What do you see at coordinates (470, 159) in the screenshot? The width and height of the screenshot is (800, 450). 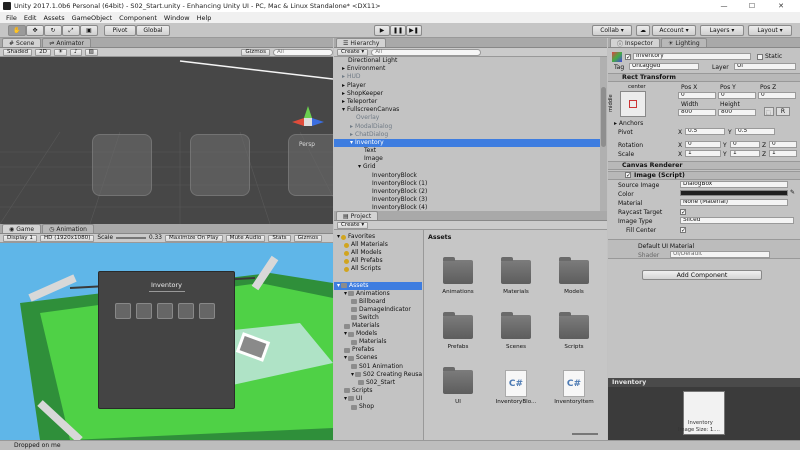 I see `hierarchy-item: Image` at bounding box center [470, 159].